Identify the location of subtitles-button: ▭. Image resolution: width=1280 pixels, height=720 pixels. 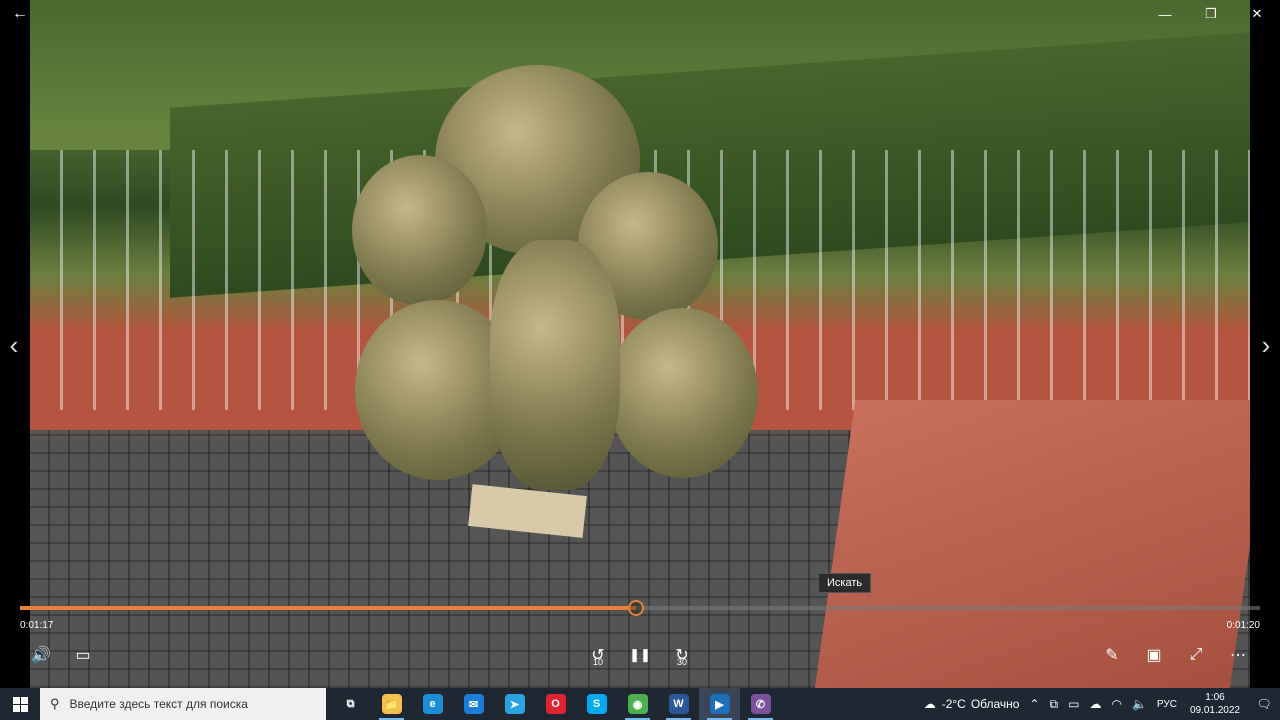
(83, 655).